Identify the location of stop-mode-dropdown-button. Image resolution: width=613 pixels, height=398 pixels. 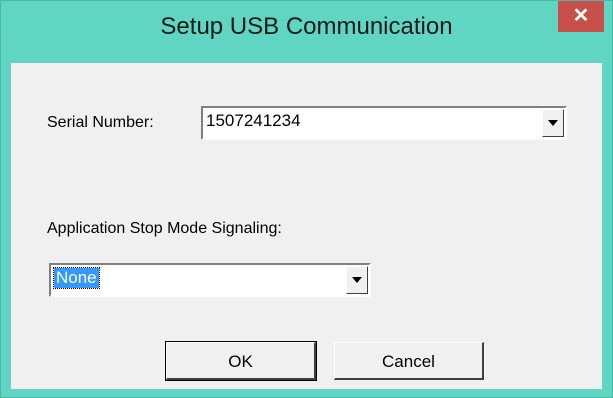
(357, 280).